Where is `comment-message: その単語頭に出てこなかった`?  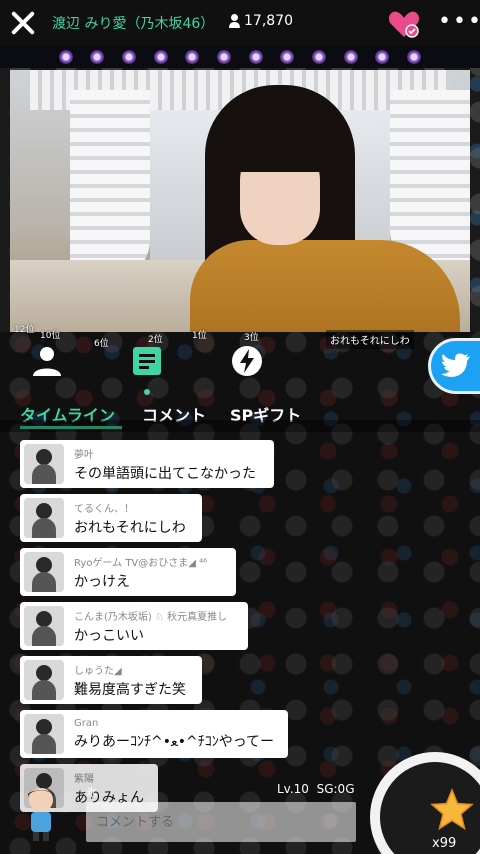
comment-message: その単語頭に出てこなかった is located at coordinates (165, 473).